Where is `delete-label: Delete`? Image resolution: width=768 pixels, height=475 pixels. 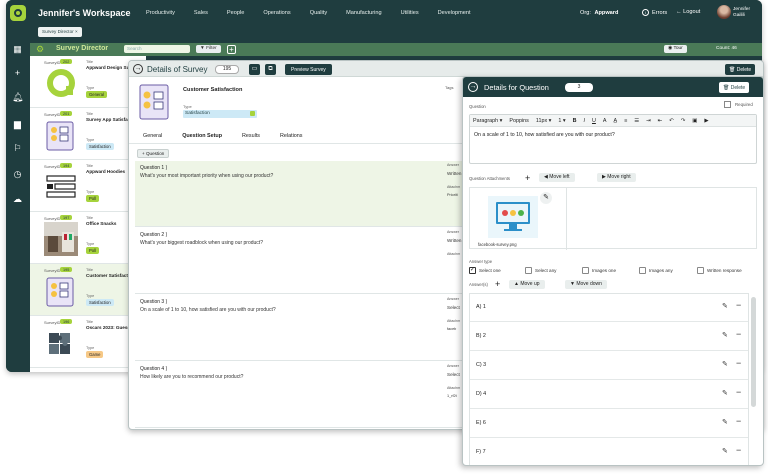
delete-label: Delete is located at coordinates (744, 69).